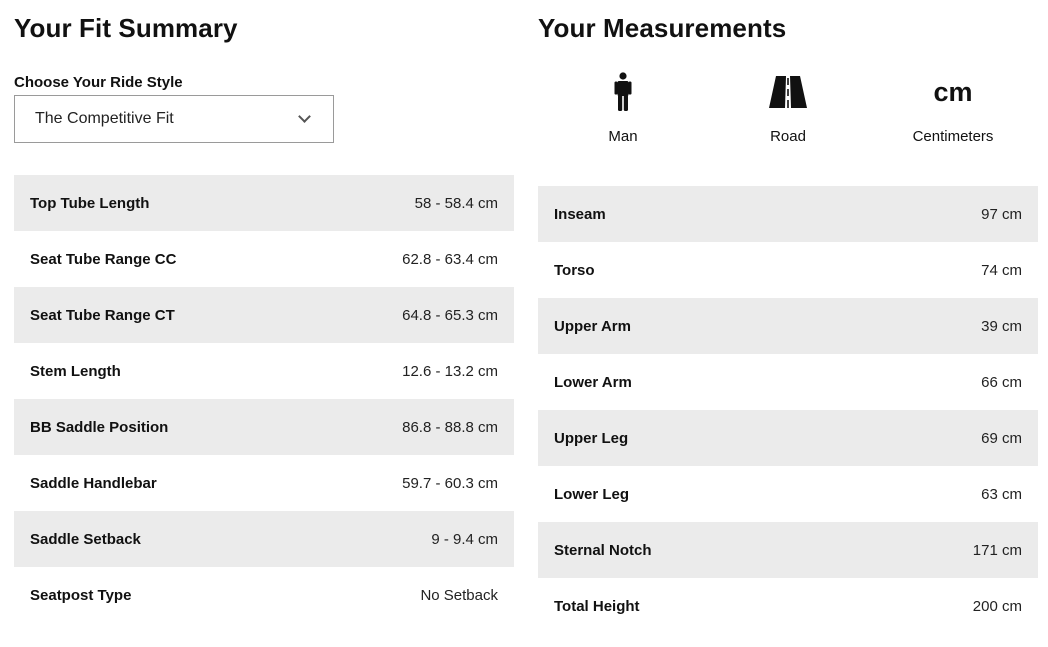 This screenshot has height=647, width=1048. Describe the element at coordinates (788, 550) in the screenshot. I see `table-row: Sternal Notch 171 cm` at that location.